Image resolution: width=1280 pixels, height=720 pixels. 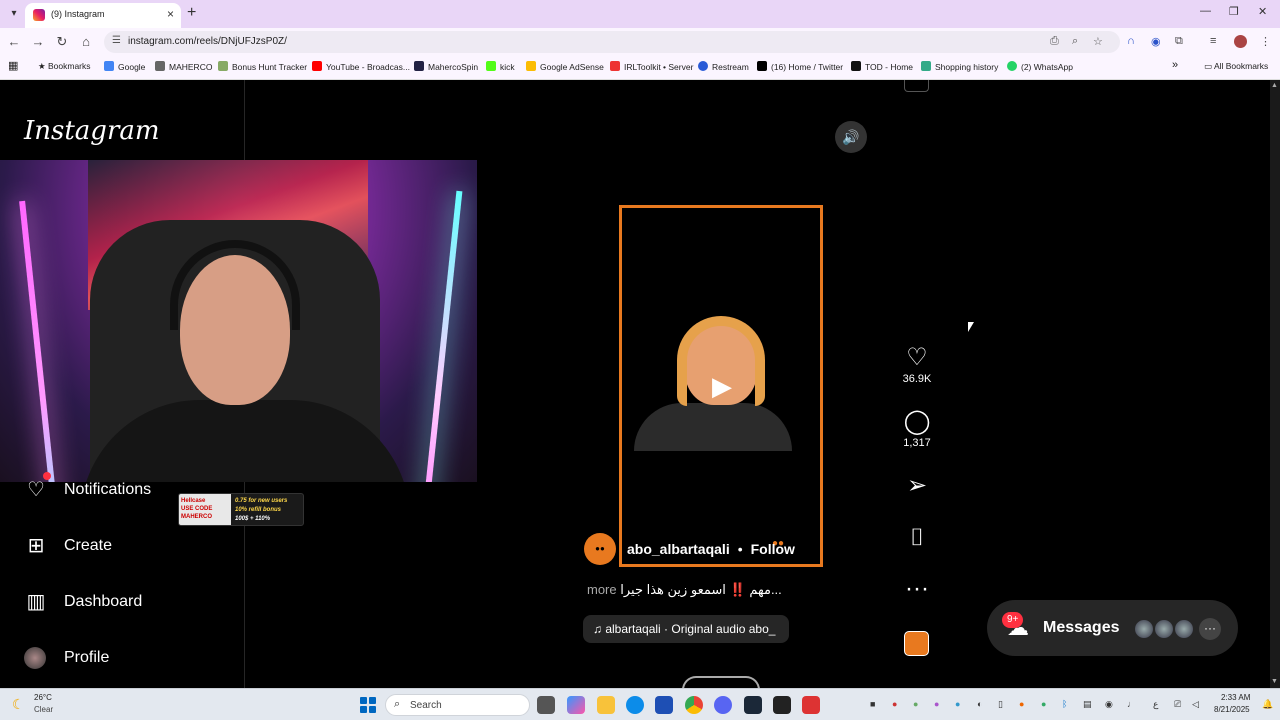 What do you see at coordinates (14, 41) in the screenshot?
I see `back-icon: ←` at bounding box center [14, 41].